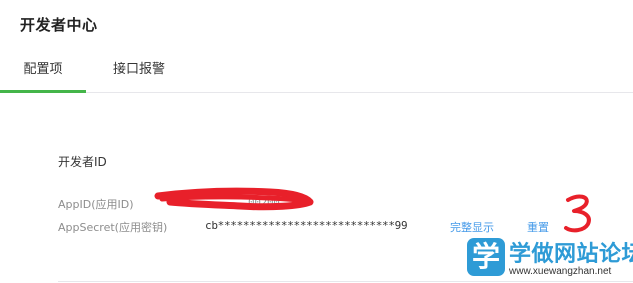  Describe the element at coordinates (96, 204) in the screenshot. I see `app-id-label: AppID(应用ID)` at that location.